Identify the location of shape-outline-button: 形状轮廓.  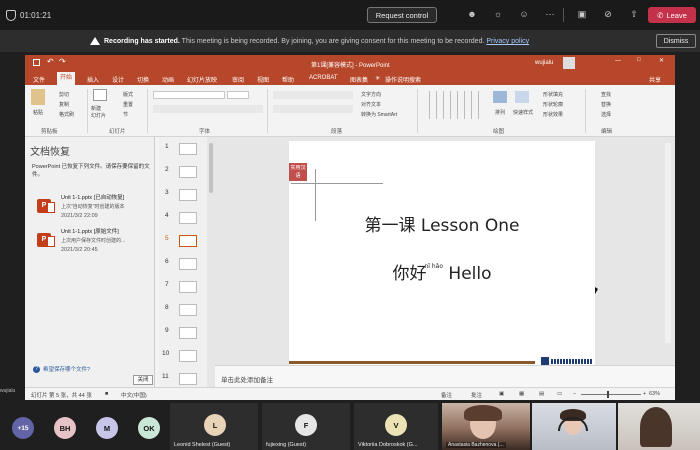
(553, 104).